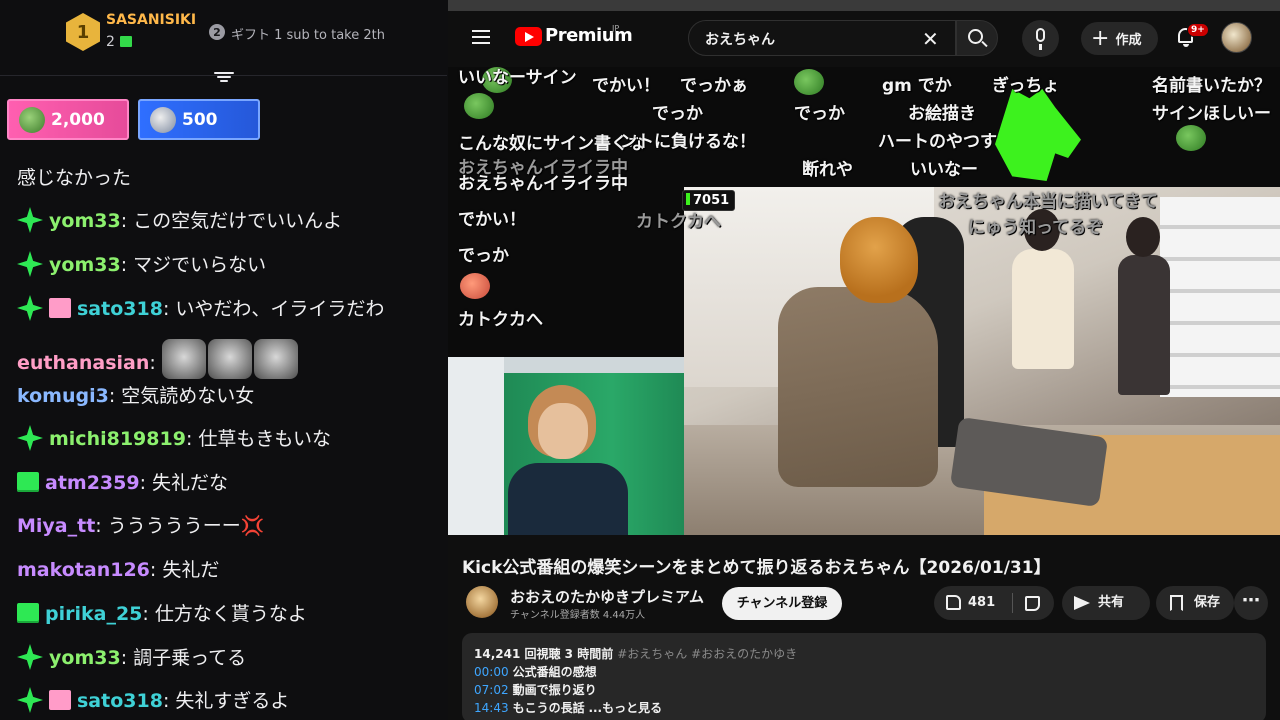 The width and height of the screenshot is (1280, 720). I want to click on danmaku-comment: 断れや, so click(827, 170).